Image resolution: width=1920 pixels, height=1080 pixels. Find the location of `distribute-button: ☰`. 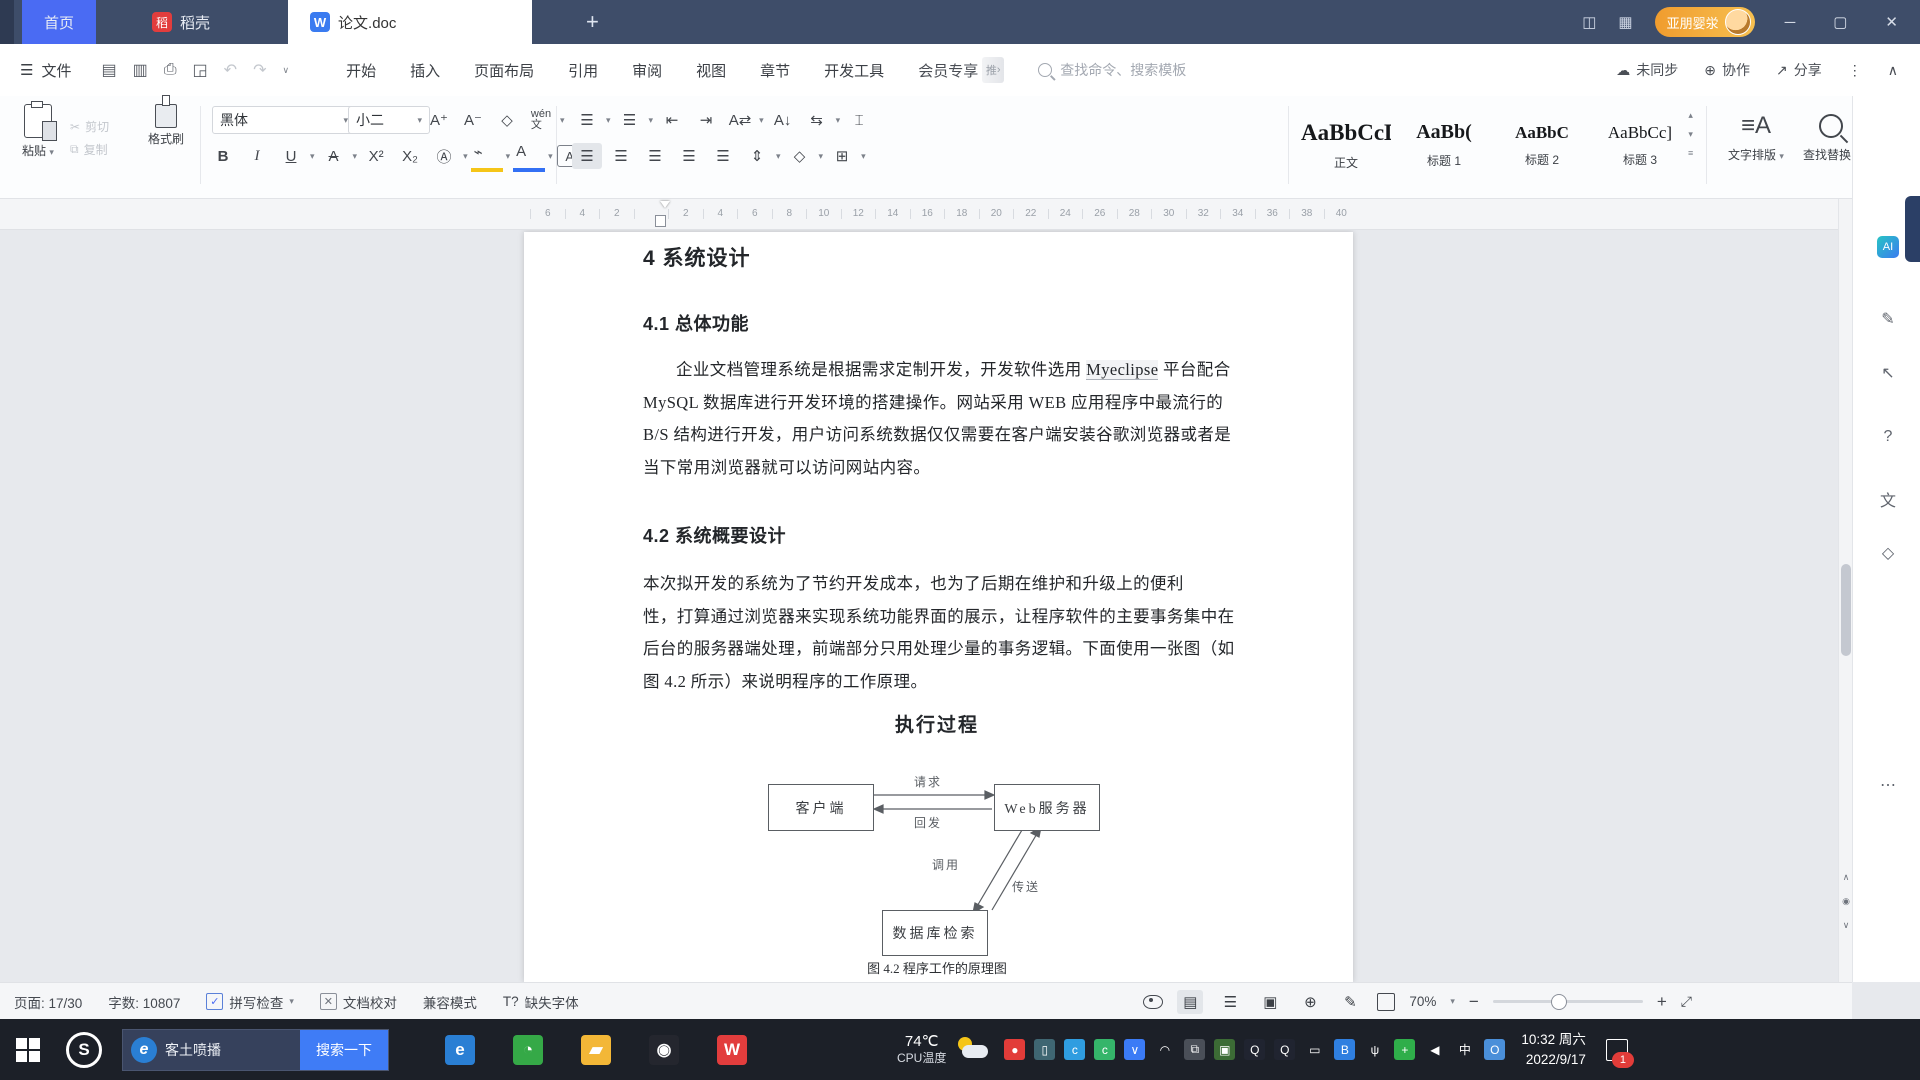

distribute-button: ☰ is located at coordinates (723, 156).